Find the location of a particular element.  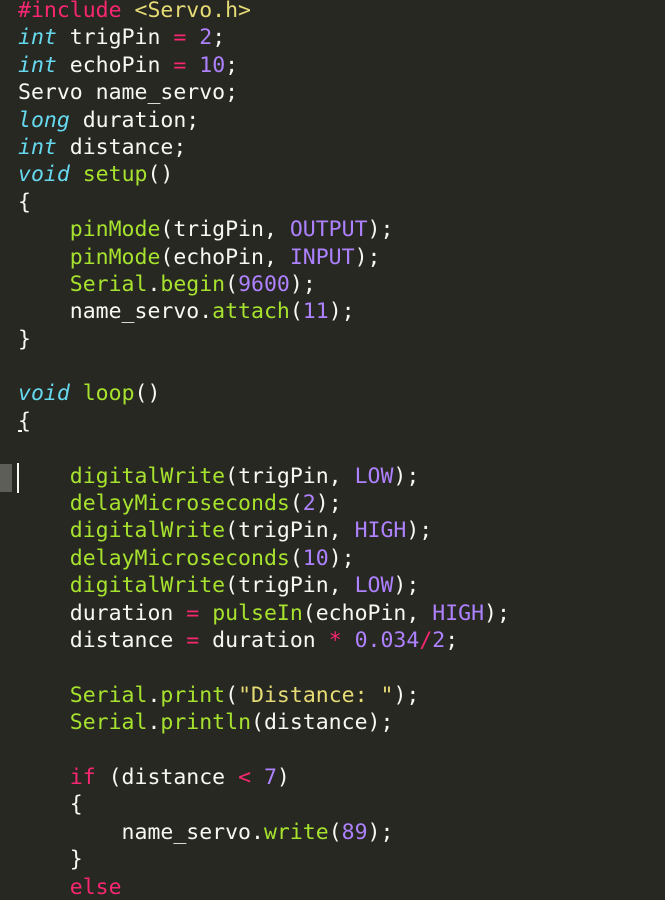

code-token: 9600 is located at coordinates (264, 284).